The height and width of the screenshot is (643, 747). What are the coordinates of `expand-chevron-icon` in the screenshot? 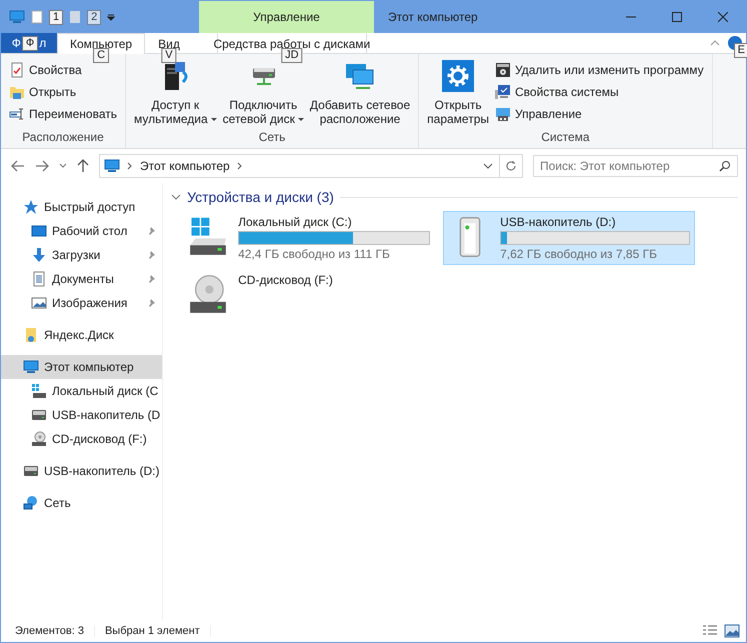 It's located at (176, 197).